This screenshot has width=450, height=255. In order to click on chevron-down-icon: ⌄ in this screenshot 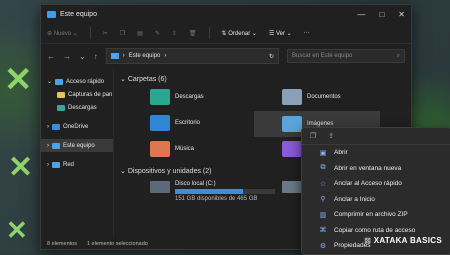, I will do `click(82, 56)`.